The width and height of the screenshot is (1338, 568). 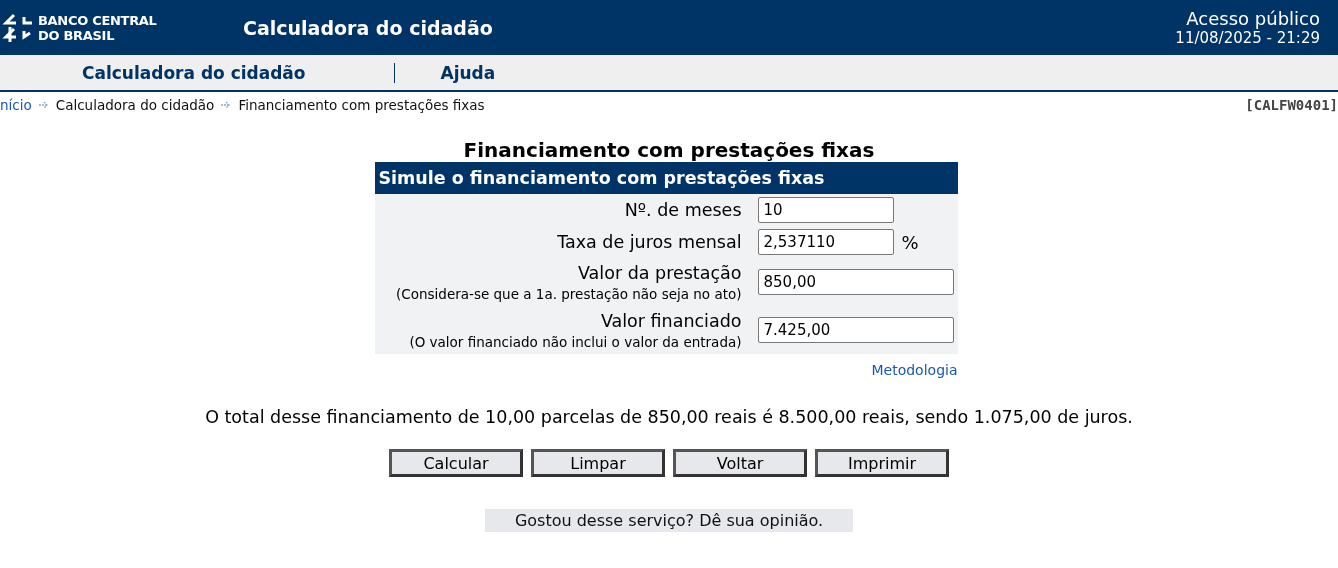 I want to click on input-field: 850,00, so click(x=855, y=282).